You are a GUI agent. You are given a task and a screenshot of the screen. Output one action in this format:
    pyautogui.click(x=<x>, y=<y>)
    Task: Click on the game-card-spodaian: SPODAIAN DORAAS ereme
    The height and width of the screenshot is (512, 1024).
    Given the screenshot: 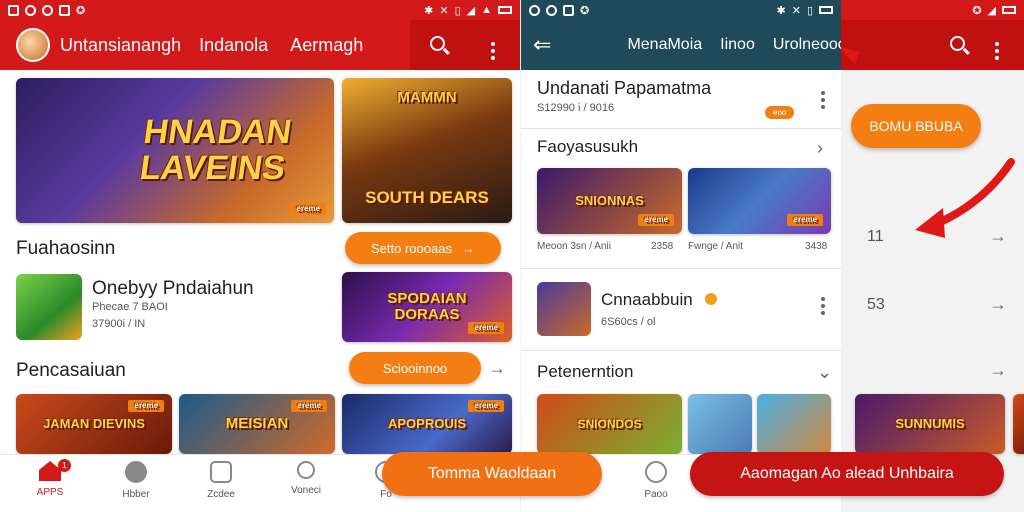 What is the action you would take?
    pyautogui.click(x=427, y=307)
    